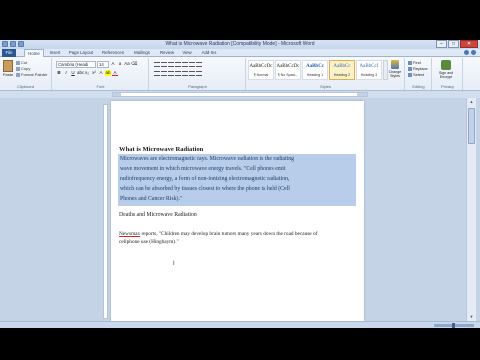  I want to click on tab-references: References, so click(113, 53).